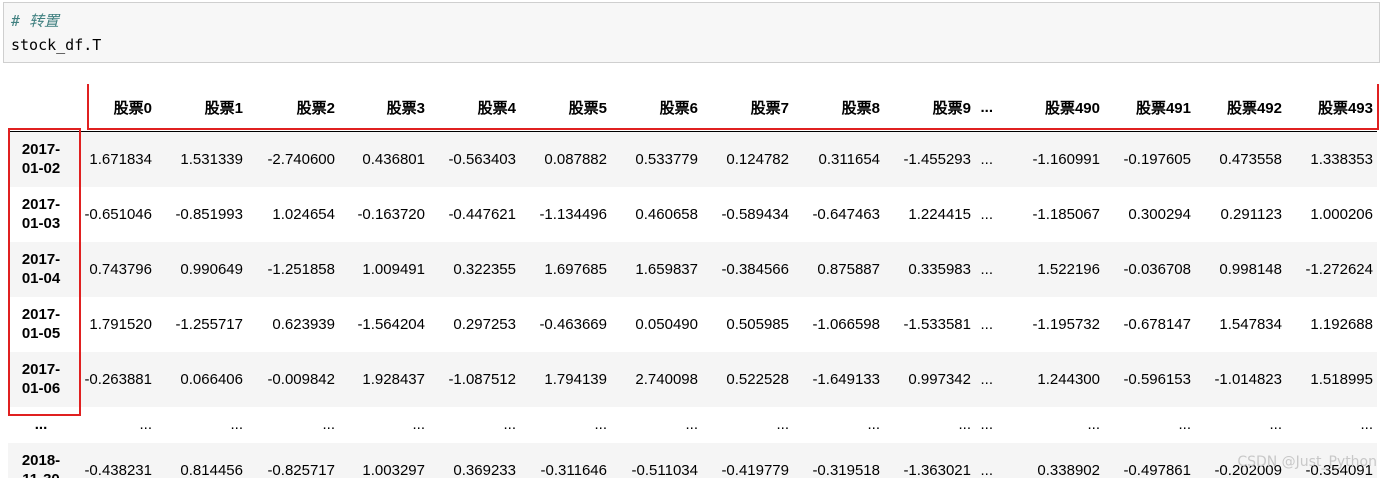  I want to click on table-cell: -1.272624, so click(1339, 269).